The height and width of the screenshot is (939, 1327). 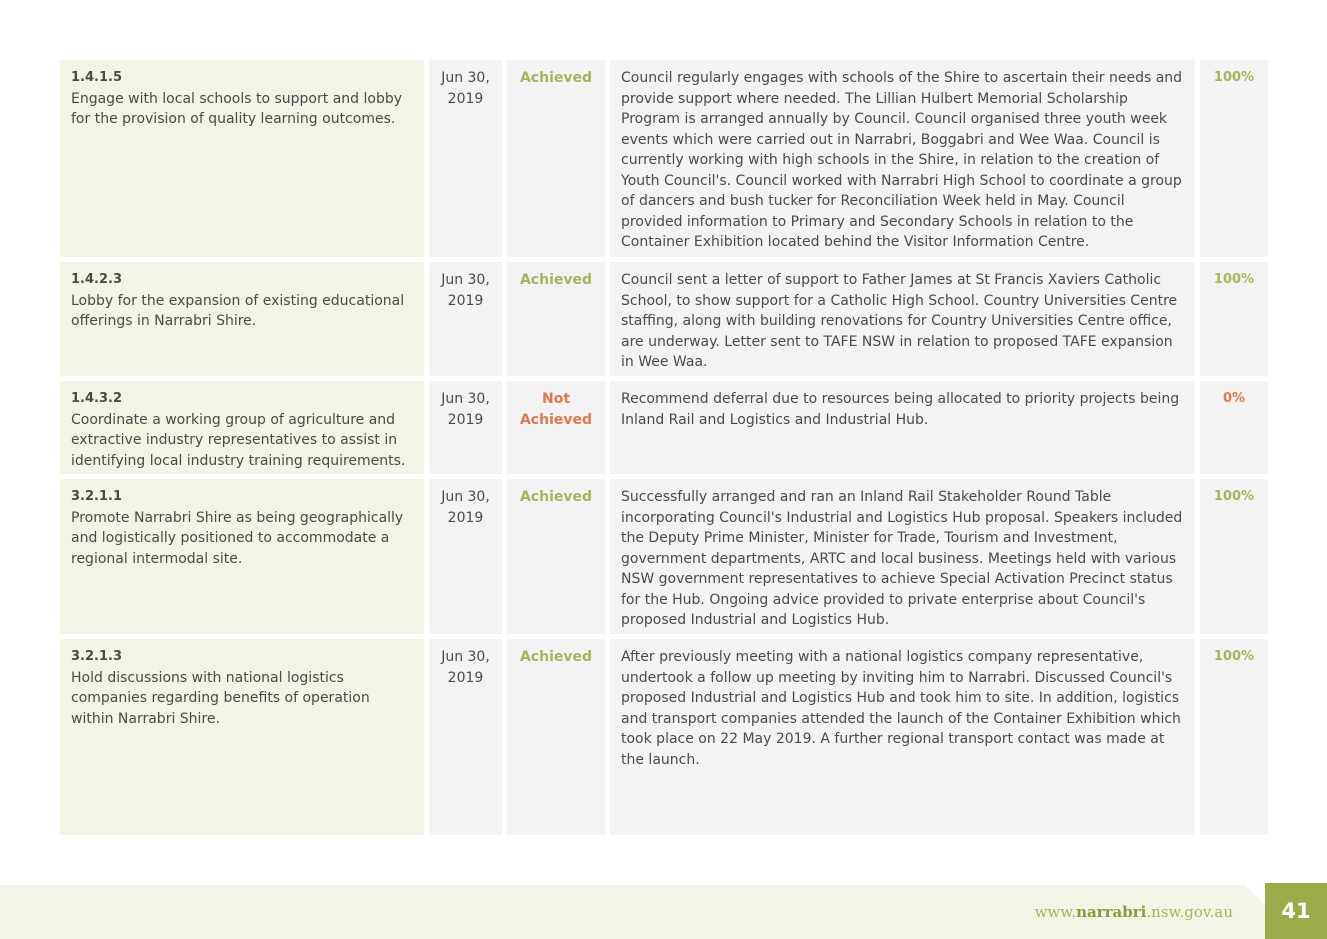 What do you see at coordinates (96, 398) in the screenshot?
I see `action-code: 1.4.3.2` at bounding box center [96, 398].